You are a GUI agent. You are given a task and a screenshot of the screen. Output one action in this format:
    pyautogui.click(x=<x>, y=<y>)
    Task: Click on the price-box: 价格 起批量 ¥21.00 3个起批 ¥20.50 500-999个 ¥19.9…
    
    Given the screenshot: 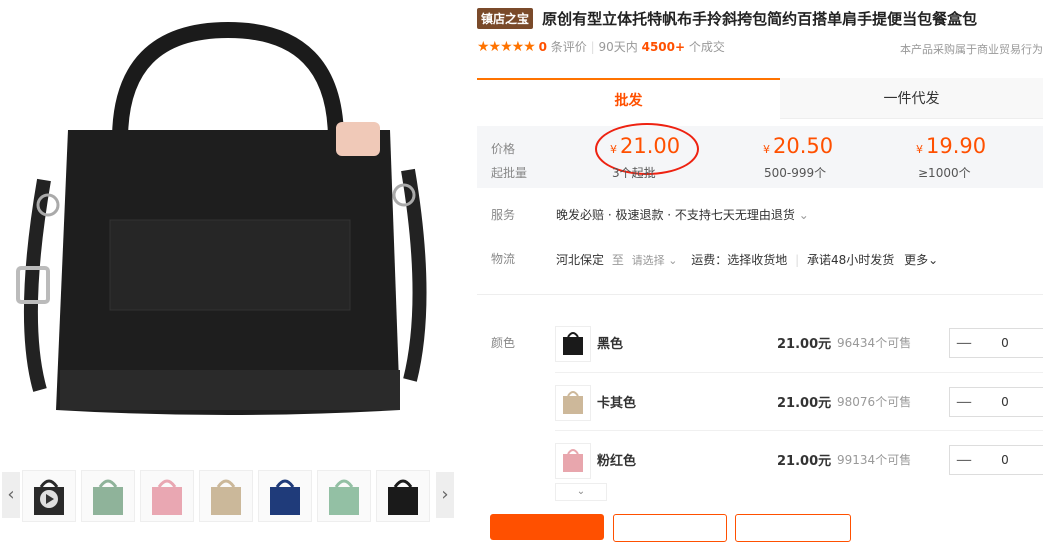 What is the action you would take?
    pyautogui.click(x=760, y=155)
    